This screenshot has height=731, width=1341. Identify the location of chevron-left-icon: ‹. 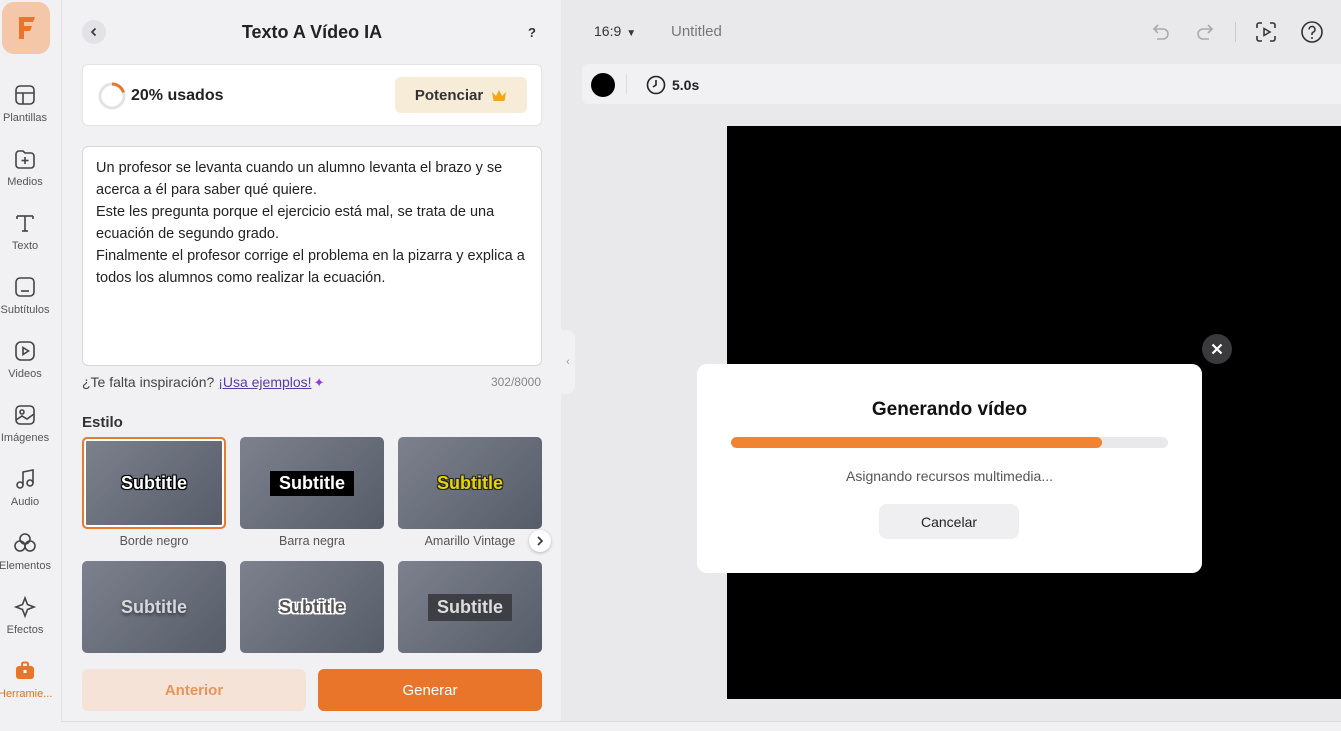
(568, 362).